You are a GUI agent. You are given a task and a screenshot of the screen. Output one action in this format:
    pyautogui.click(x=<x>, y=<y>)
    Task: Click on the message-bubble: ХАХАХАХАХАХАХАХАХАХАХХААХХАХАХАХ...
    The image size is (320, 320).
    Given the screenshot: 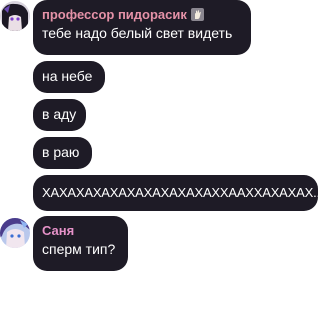 What is the action you would take?
    pyautogui.click(x=175, y=193)
    